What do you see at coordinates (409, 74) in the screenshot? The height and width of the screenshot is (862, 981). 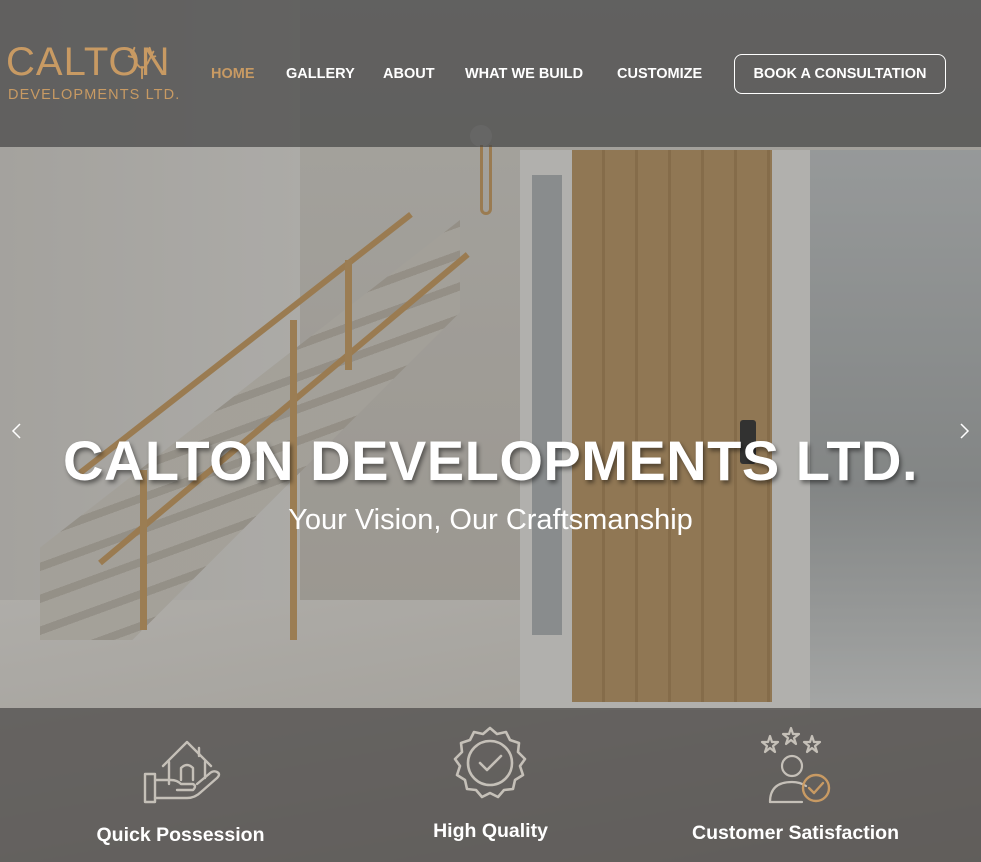 I see `nav-about: ABOUT` at bounding box center [409, 74].